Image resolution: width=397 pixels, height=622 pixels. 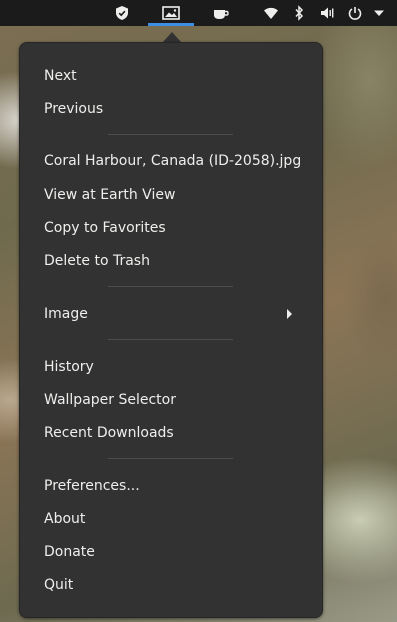 I want to click on submenu-arrow-icon, so click(x=289, y=314).